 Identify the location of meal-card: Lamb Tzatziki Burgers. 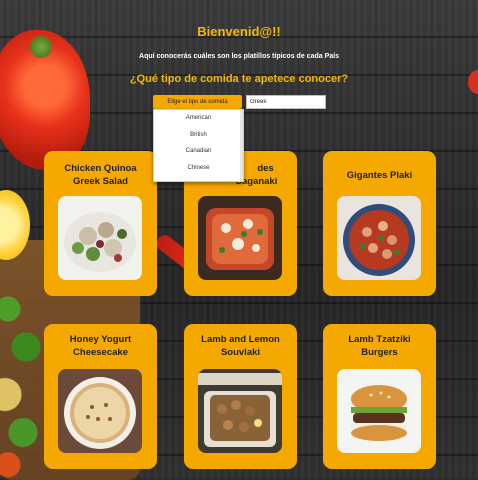
(379, 396).